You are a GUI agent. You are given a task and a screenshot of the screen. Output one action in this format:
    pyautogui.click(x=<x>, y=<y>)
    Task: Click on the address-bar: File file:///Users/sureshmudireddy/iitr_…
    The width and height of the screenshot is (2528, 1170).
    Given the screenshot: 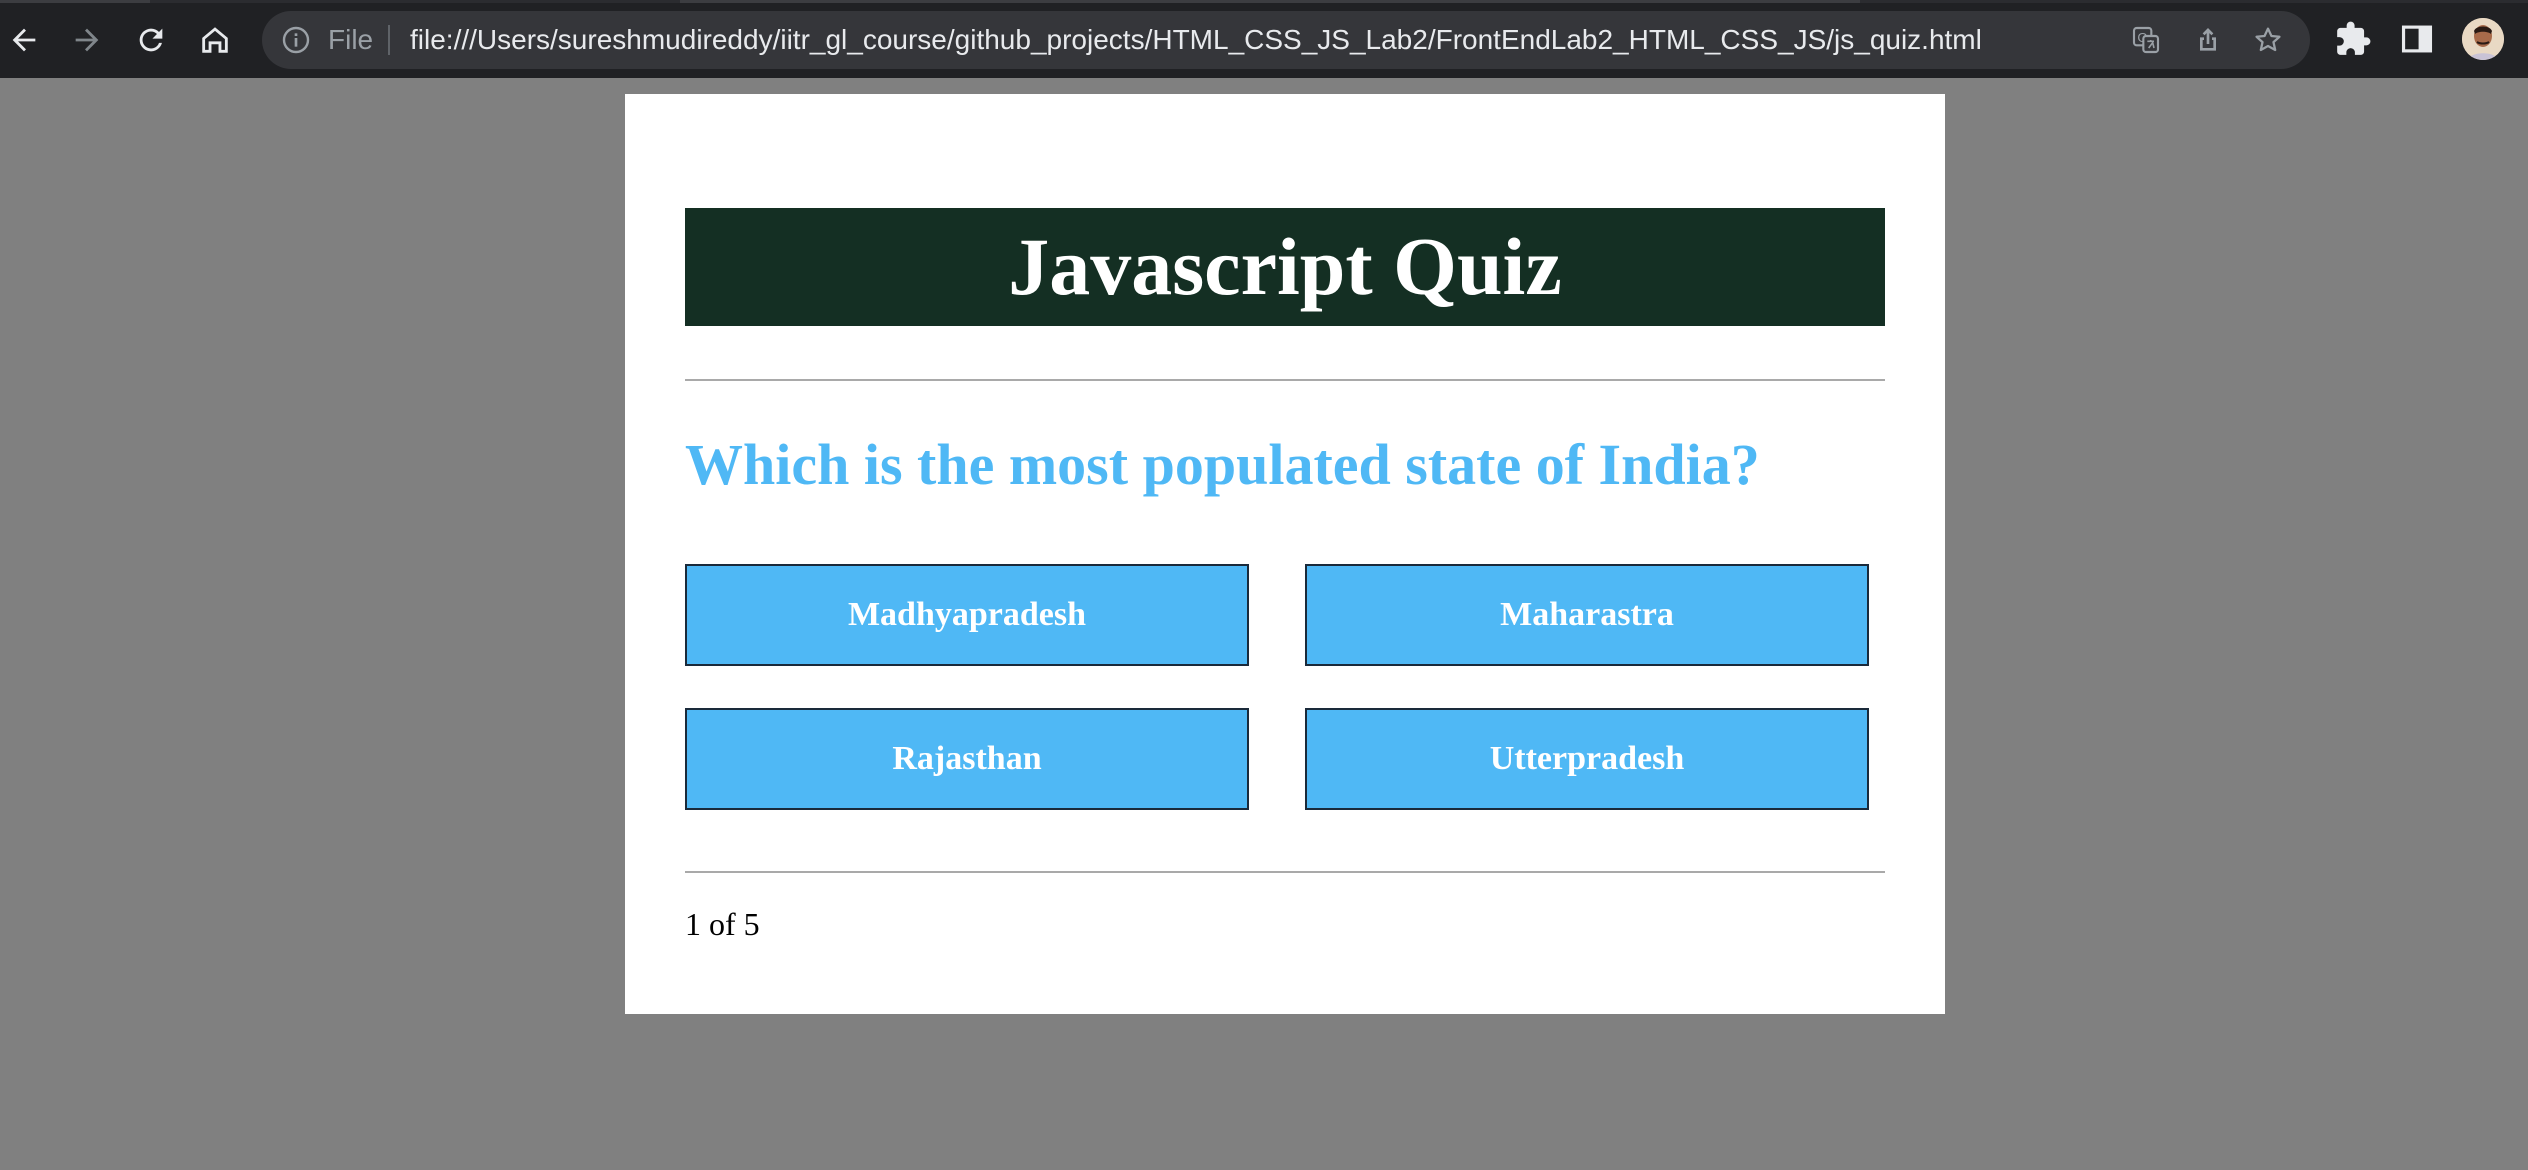 What is the action you would take?
    pyautogui.click(x=1286, y=40)
    